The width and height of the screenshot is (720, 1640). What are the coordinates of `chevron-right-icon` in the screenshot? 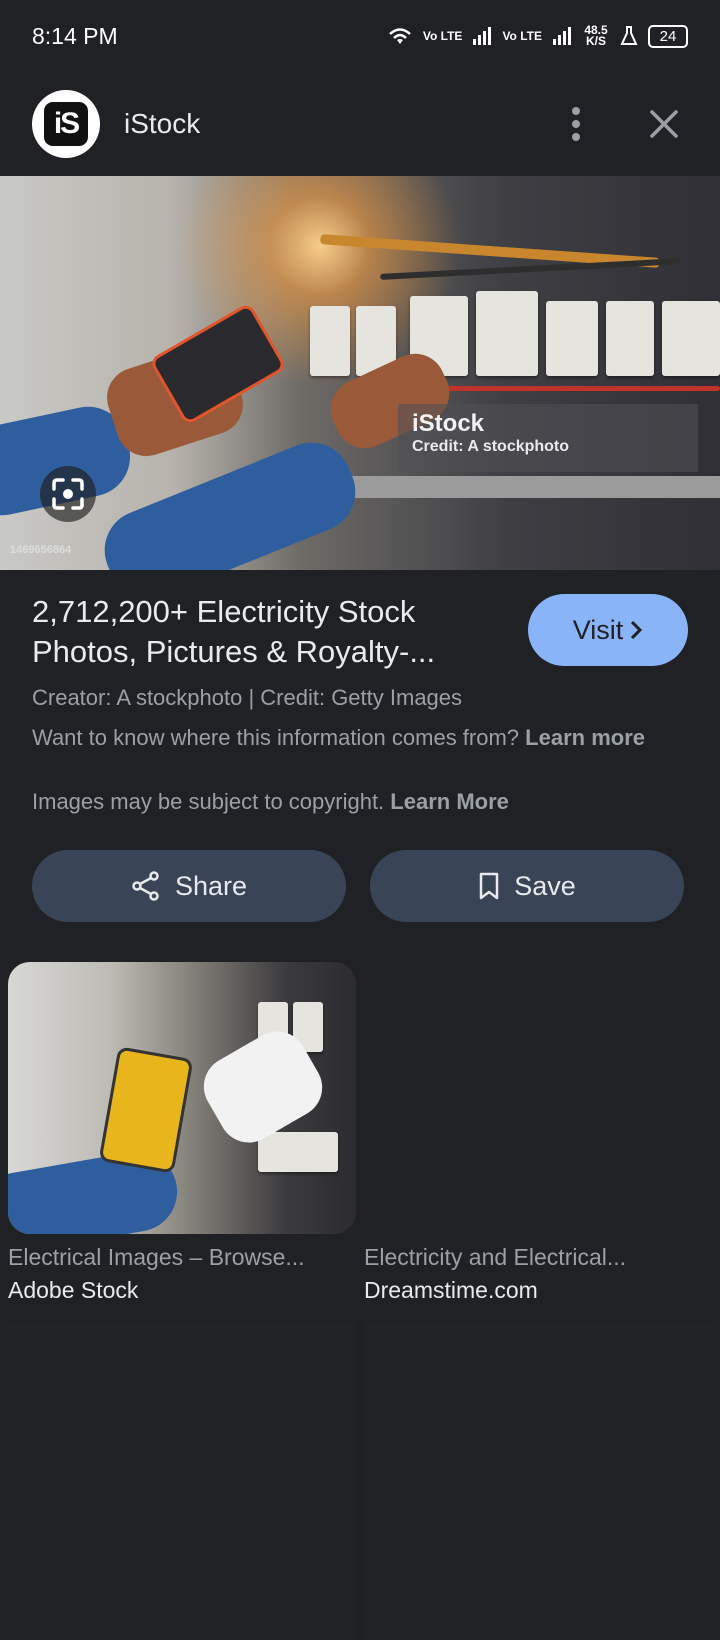 It's located at (637, 630).